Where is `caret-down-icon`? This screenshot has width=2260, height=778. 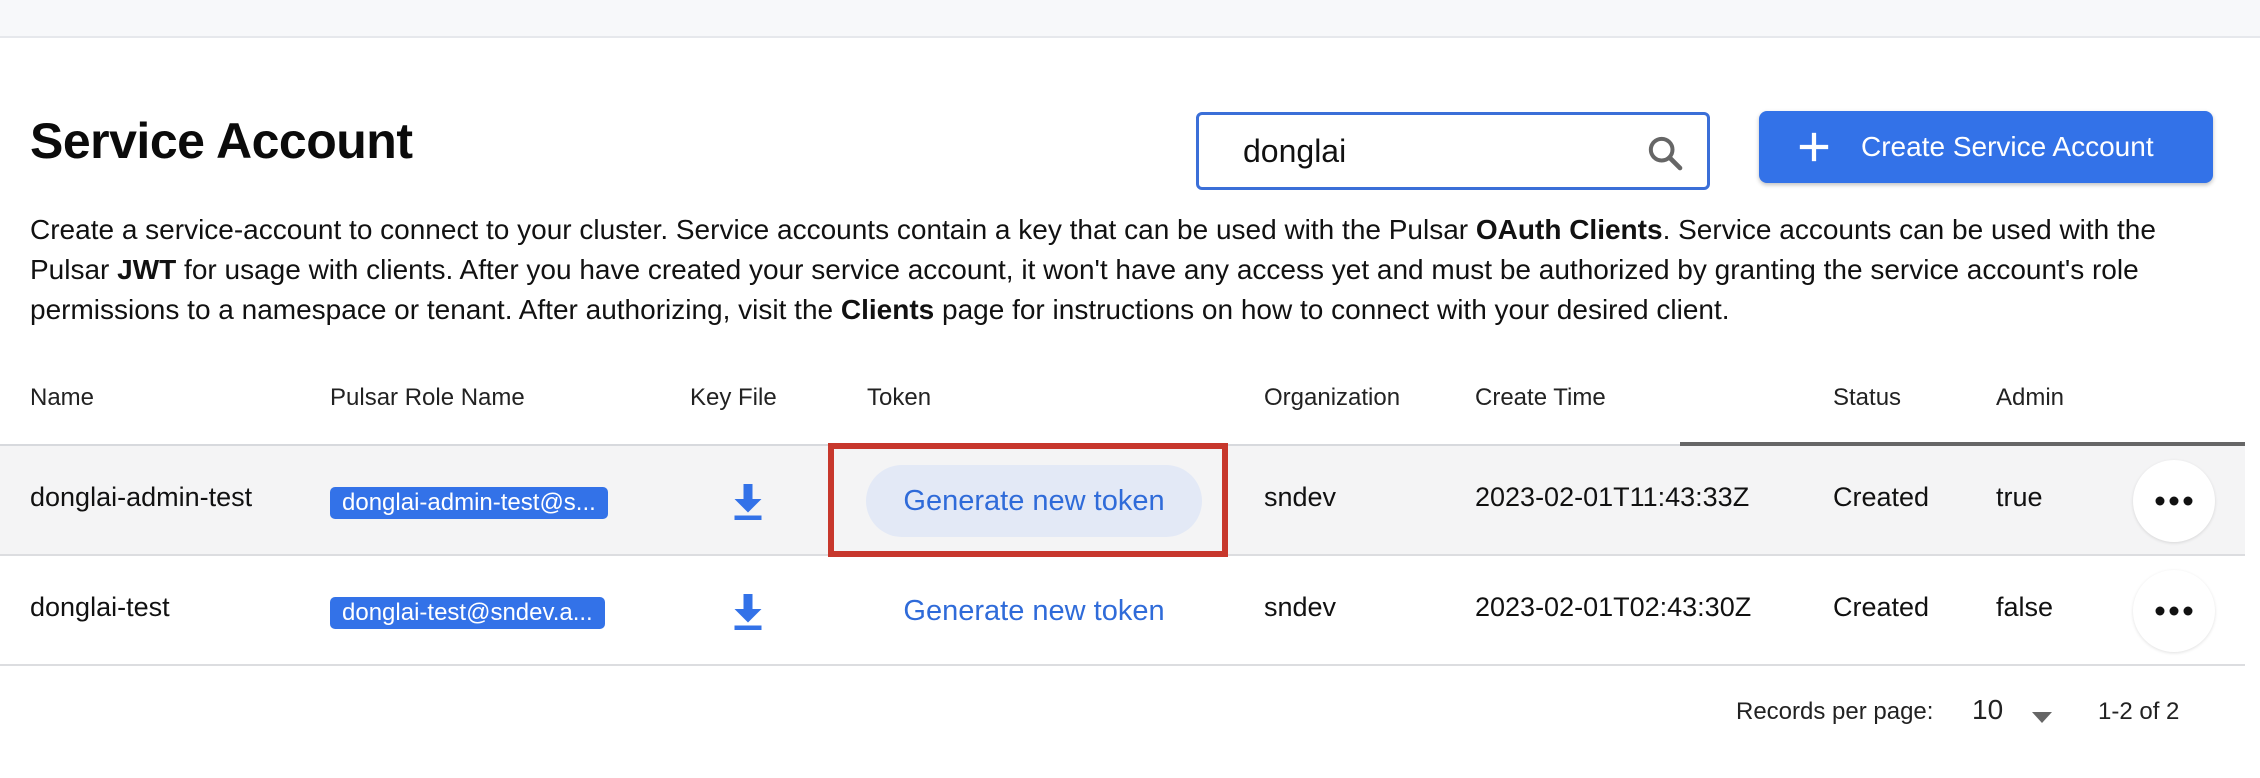 caret-down-icon is located at coordinates (2042, 717).